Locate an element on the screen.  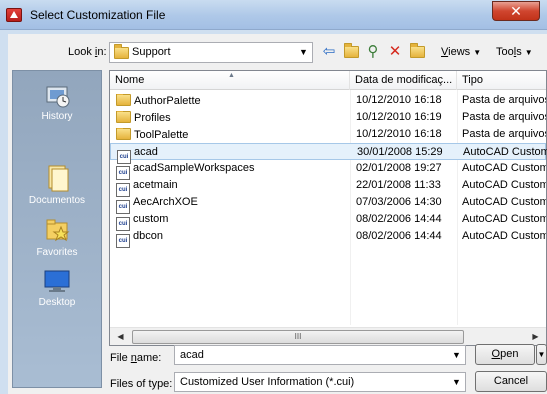
delete-icon: ✕ is located at coordinates (395, 52).